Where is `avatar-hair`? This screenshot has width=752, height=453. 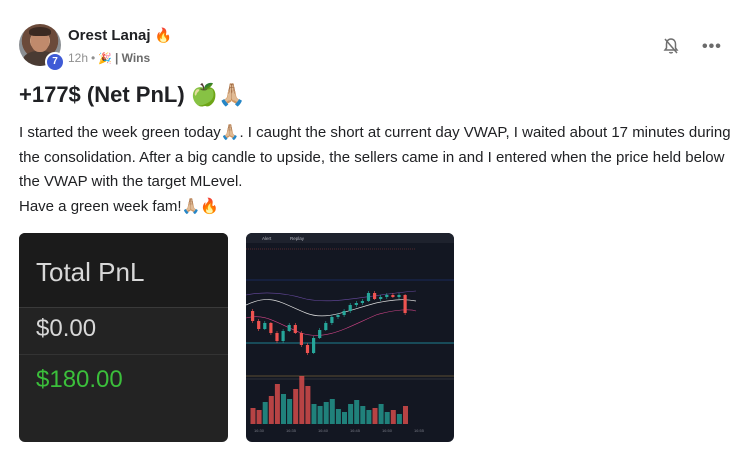 avatar-hair is located at coordinates (40, 31).